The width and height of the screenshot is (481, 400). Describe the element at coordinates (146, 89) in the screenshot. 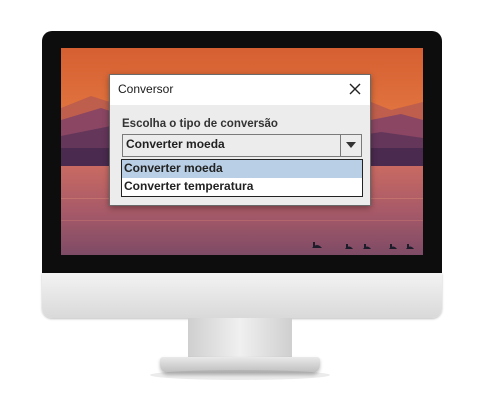

I see `dialog-title: Conversor` at that location.